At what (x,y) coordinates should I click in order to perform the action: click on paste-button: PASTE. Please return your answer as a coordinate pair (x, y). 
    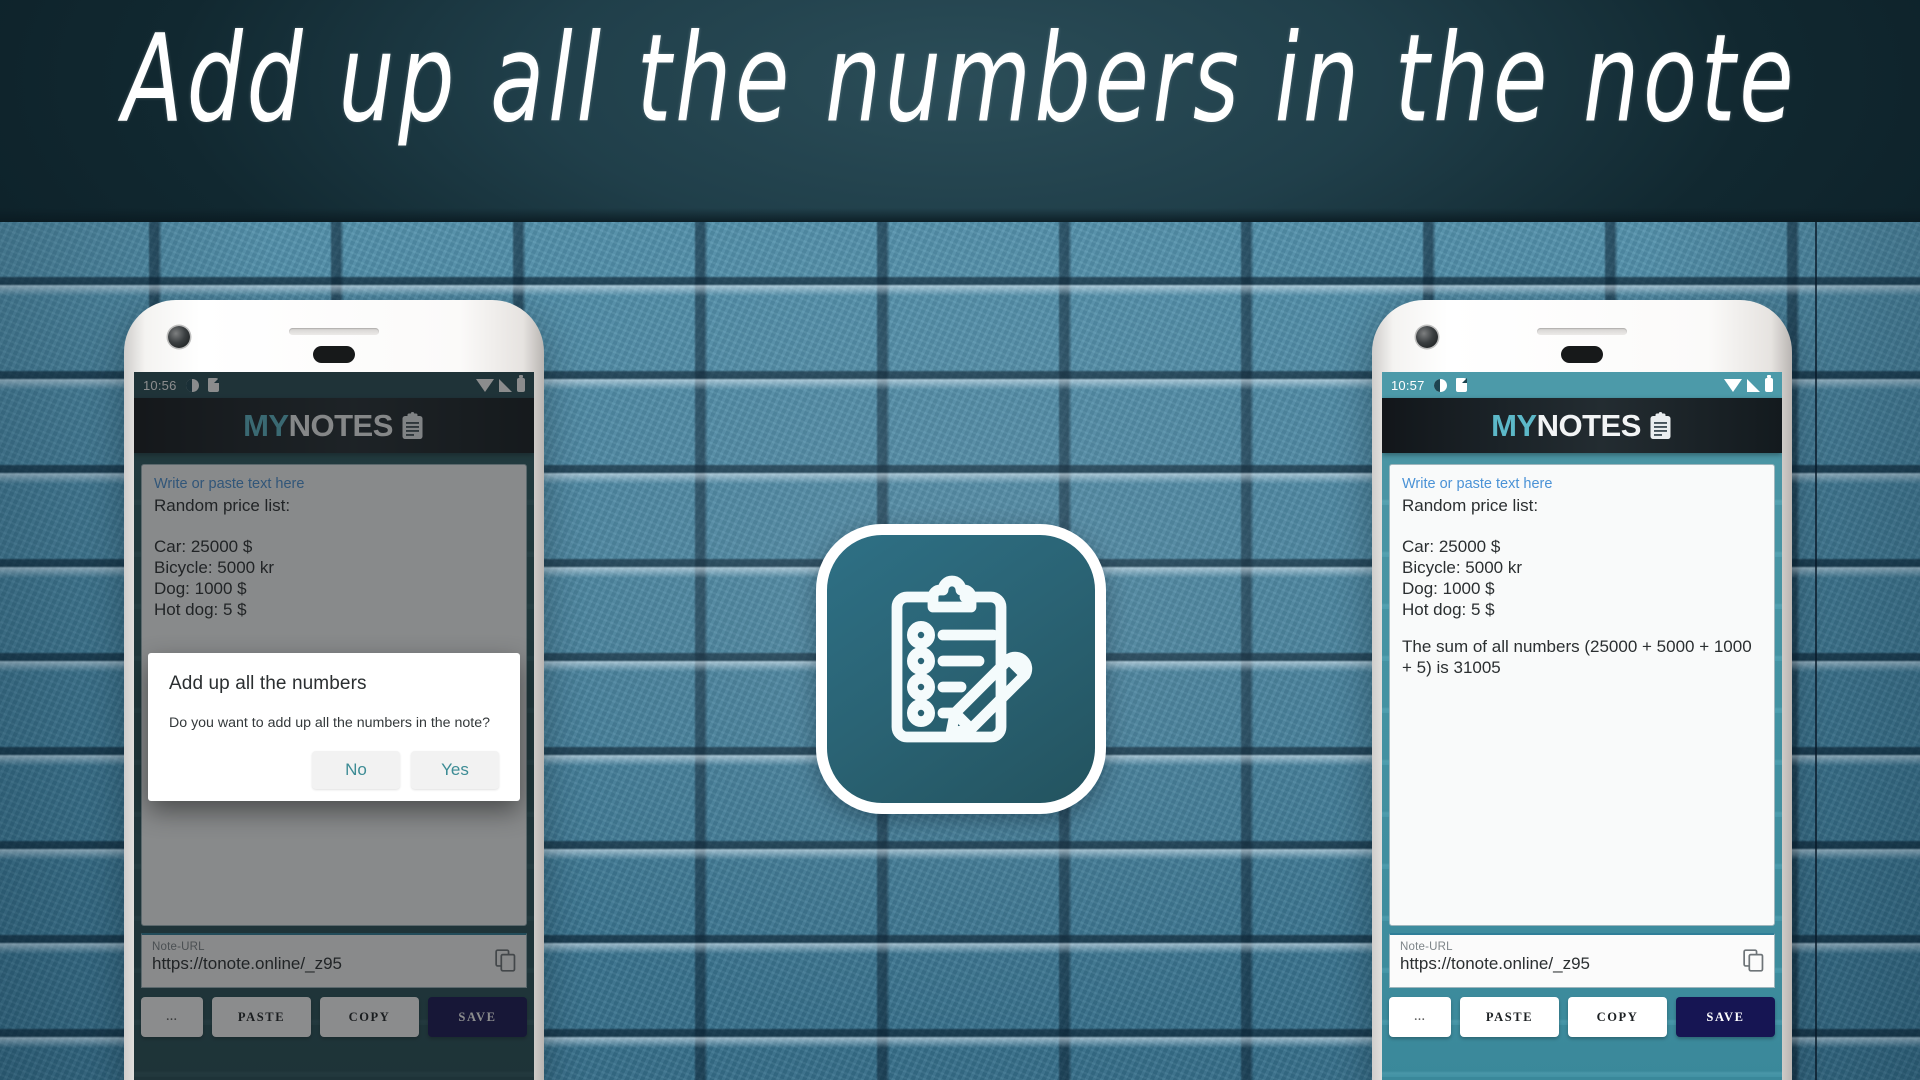
    Looking at the image, I should click on (1509, 1017).